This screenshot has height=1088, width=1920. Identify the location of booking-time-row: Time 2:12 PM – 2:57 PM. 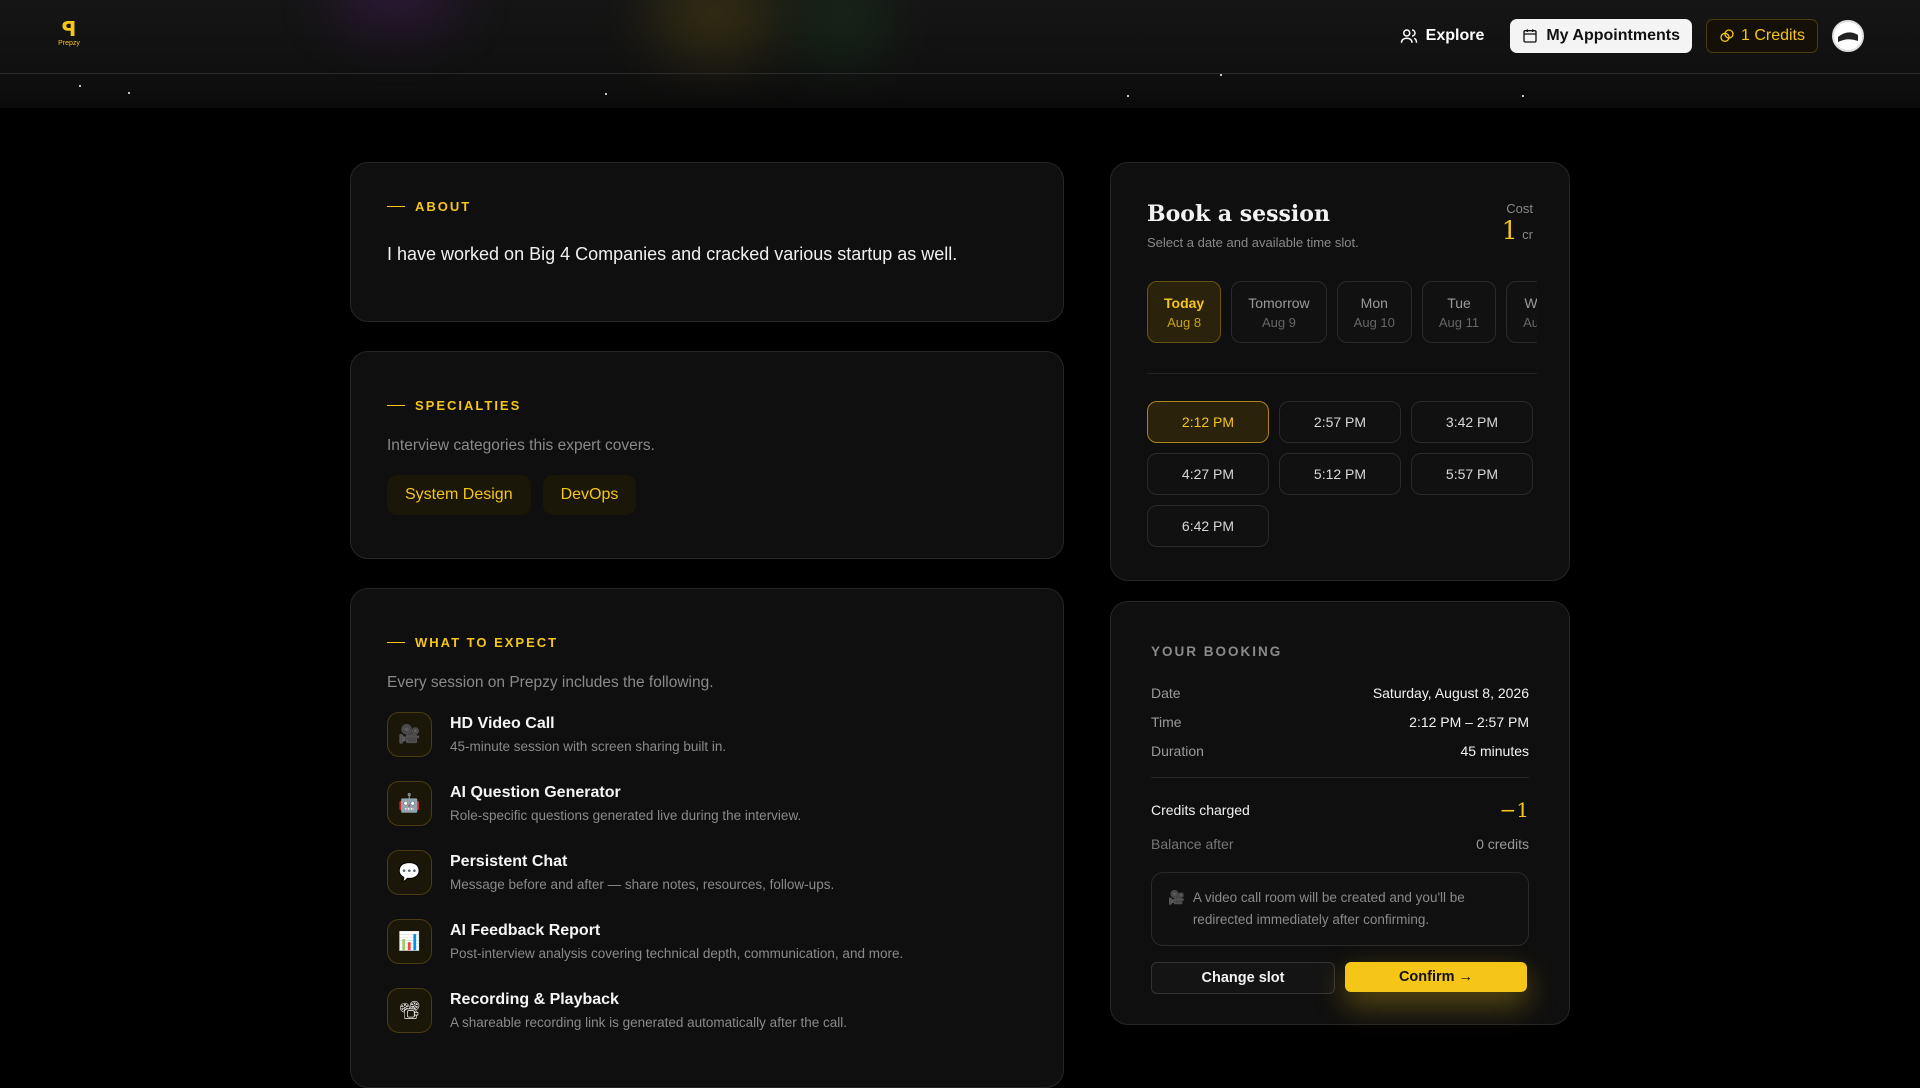
(1340, 722).